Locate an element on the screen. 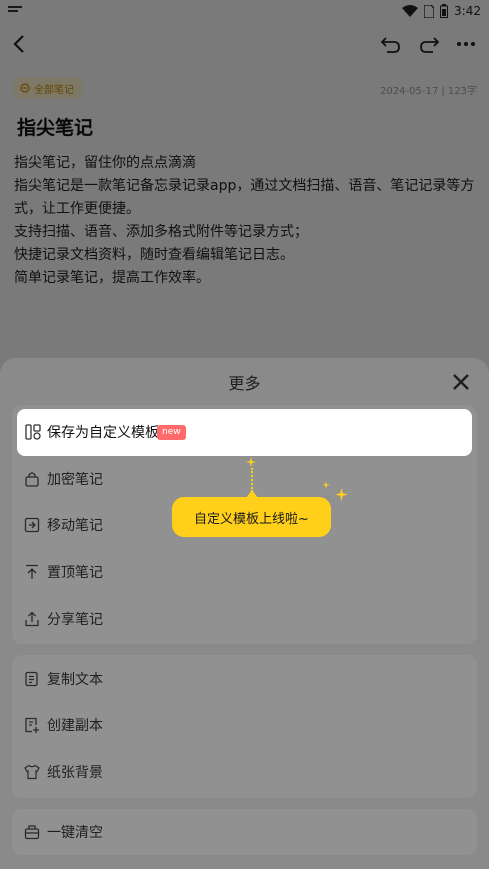 The image size is (489, 869). menu-item-duplicate: 创建副本 is located at coordinates (244, 725).